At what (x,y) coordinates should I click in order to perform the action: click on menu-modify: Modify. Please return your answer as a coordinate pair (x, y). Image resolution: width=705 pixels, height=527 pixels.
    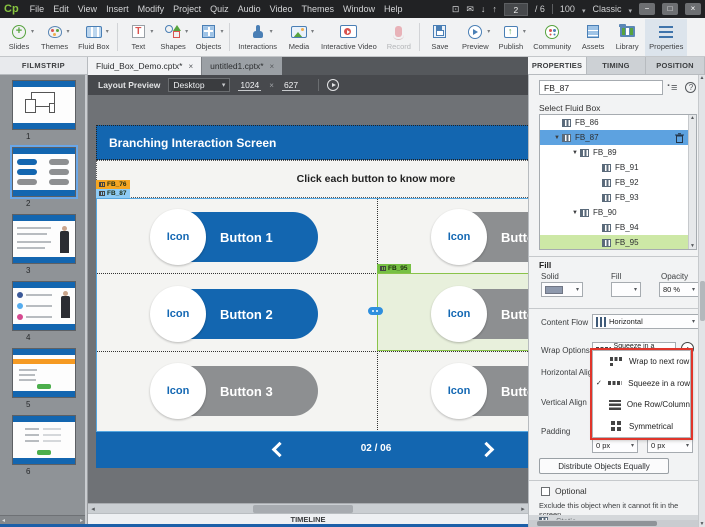
    Looking at the image, I should click on (151, 9).